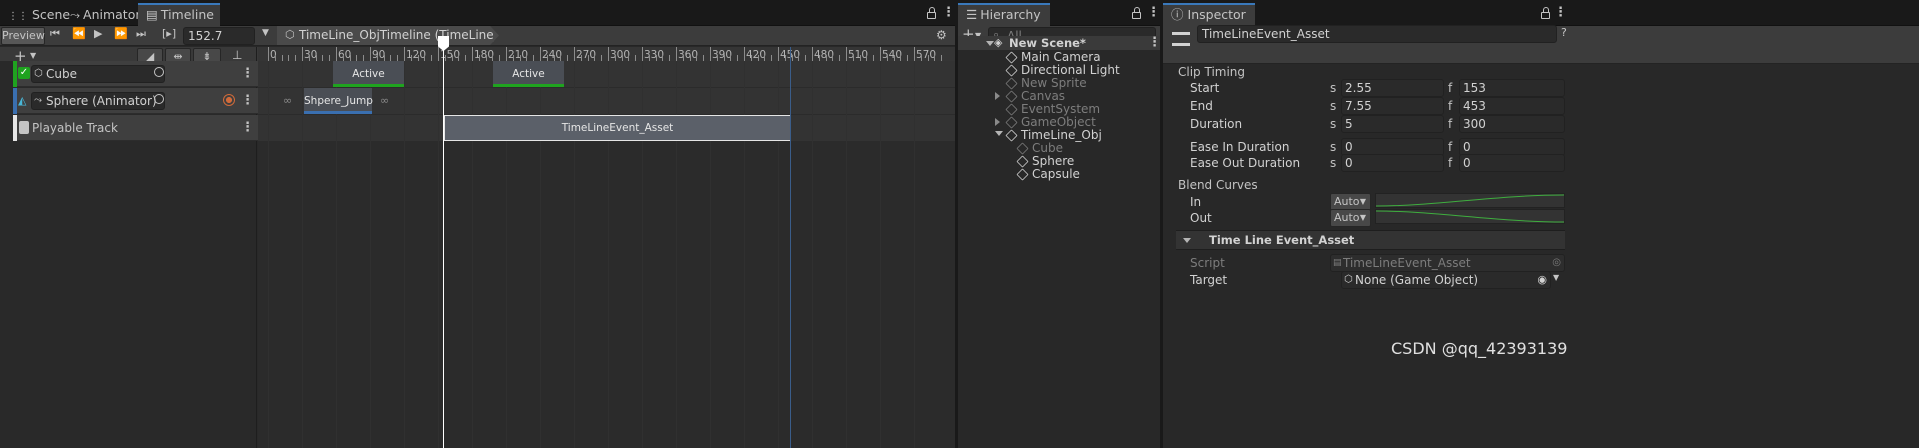 The height and width of the screenshot is (448, 1919). I want to click on clip-sphere-jump: Shpere_Jump, so click(338, 101).